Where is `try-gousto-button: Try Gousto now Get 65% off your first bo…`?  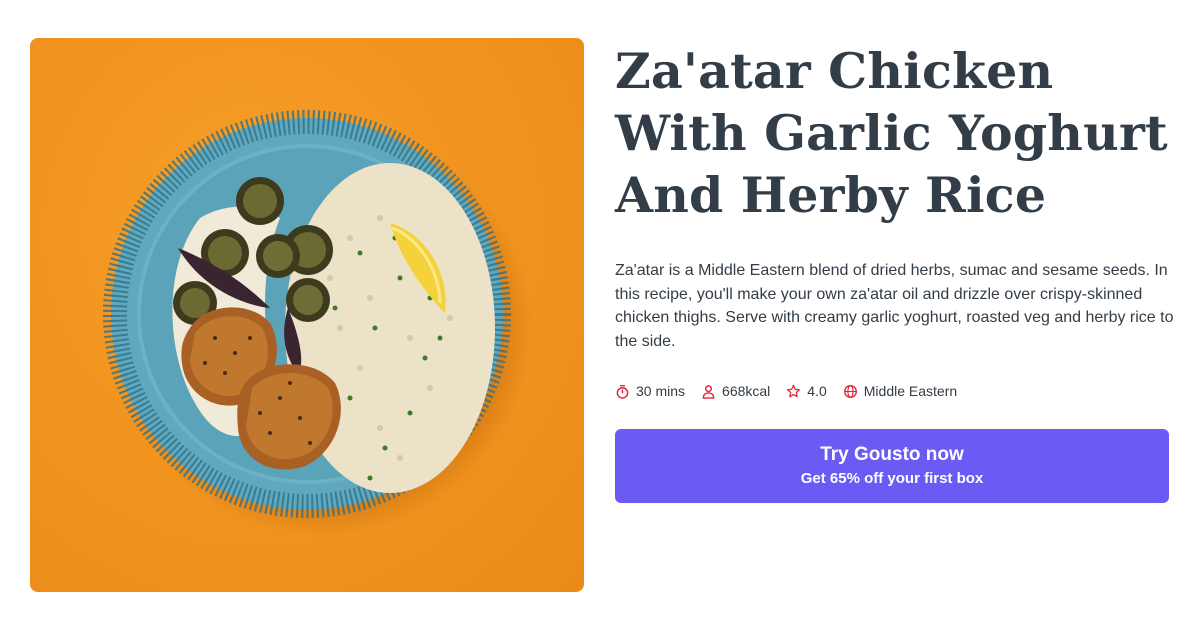
try-gousto-button: Try Gousto now Get 65% off your first bo… is located at coordinates (892, 466).